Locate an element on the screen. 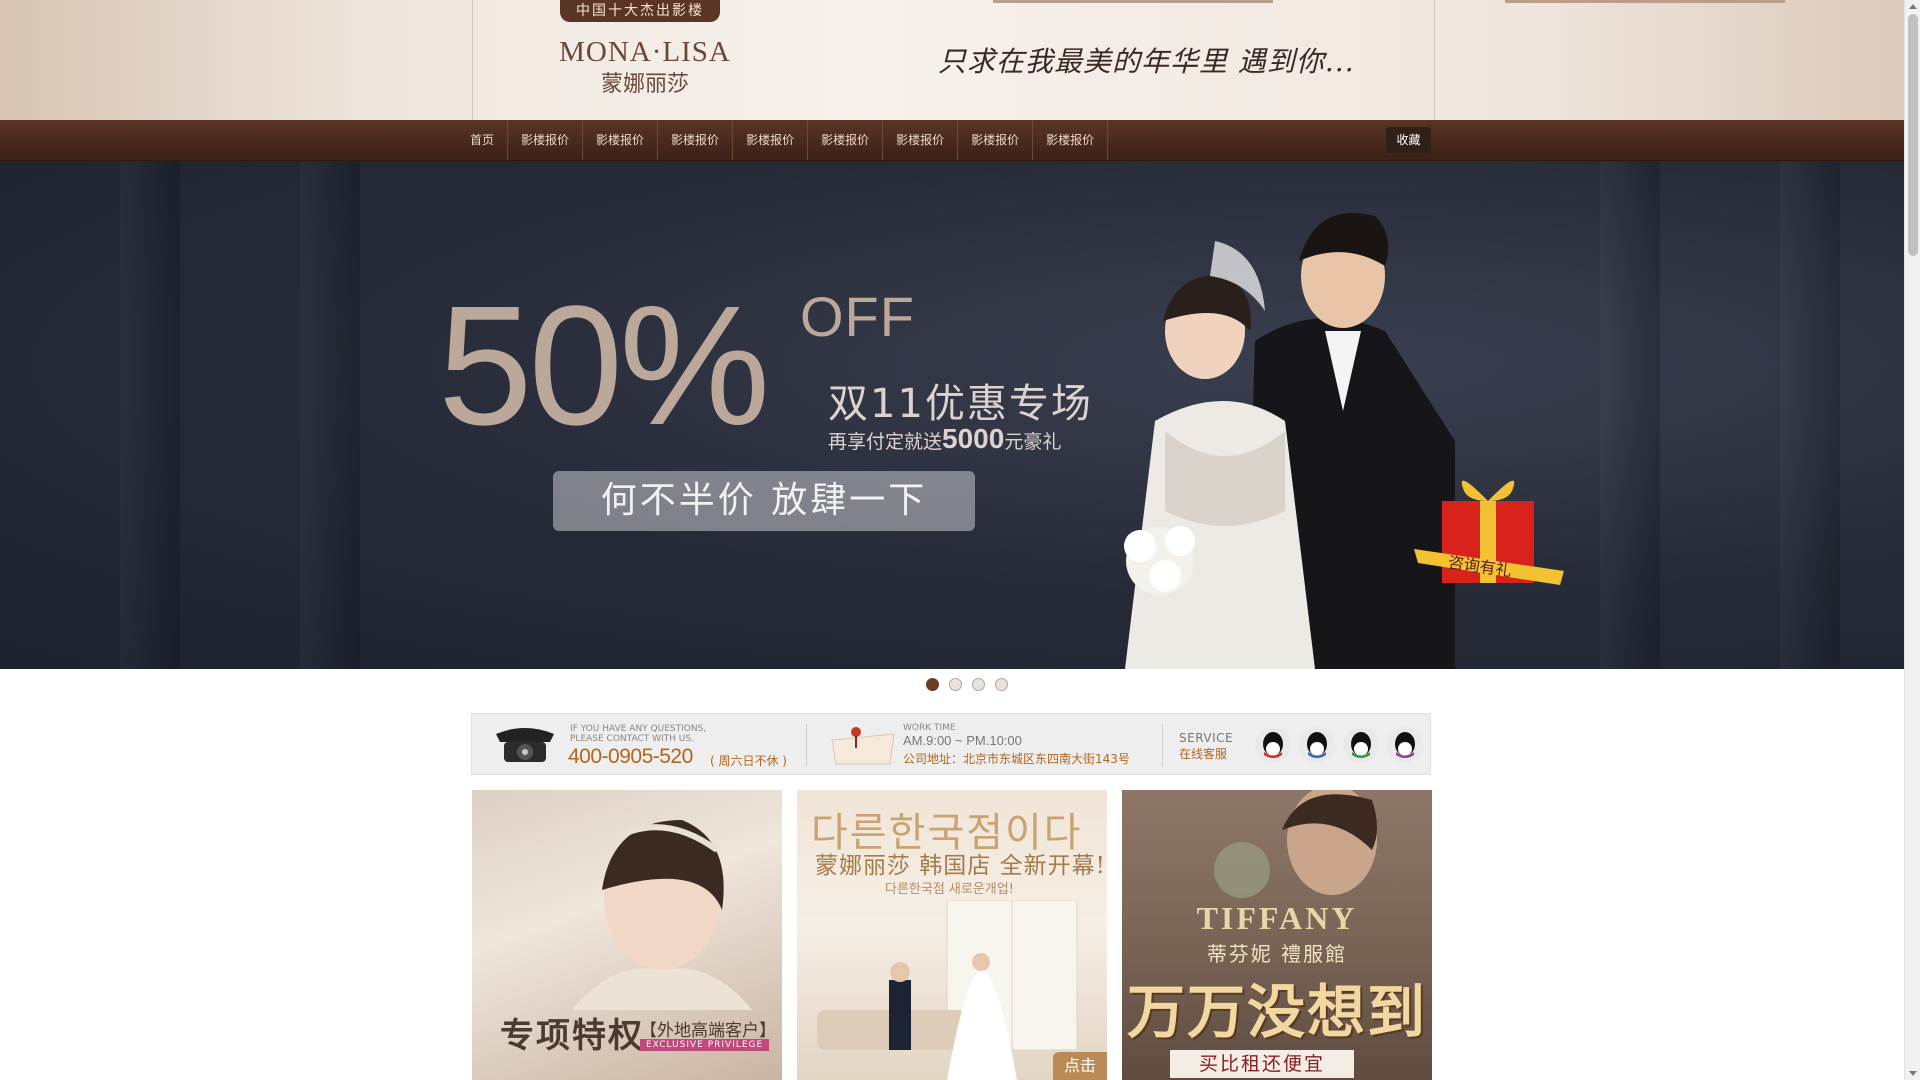  tiffany-offer: 买比租还便宜 is located at coordinates (1262, 1064).